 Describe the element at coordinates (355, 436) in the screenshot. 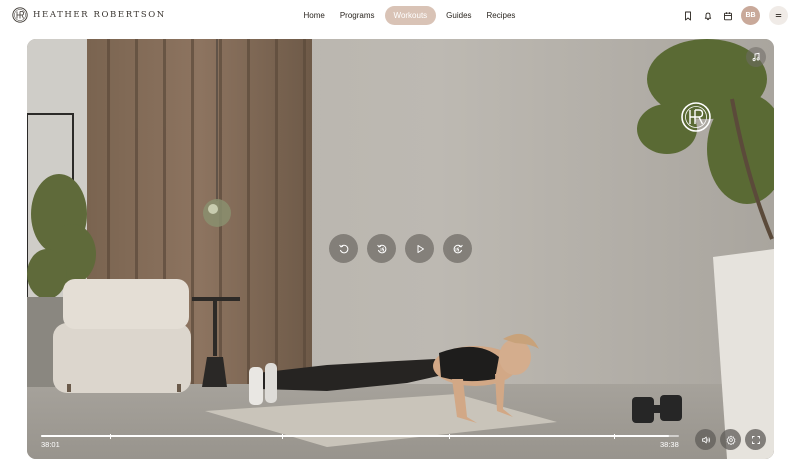

I see `seek-progress` at that location.